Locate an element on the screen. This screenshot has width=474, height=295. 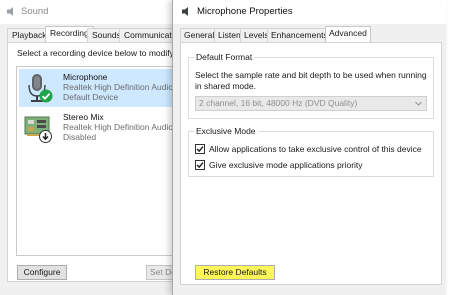
device-name: Microphone is located at coordinates (85, 77).